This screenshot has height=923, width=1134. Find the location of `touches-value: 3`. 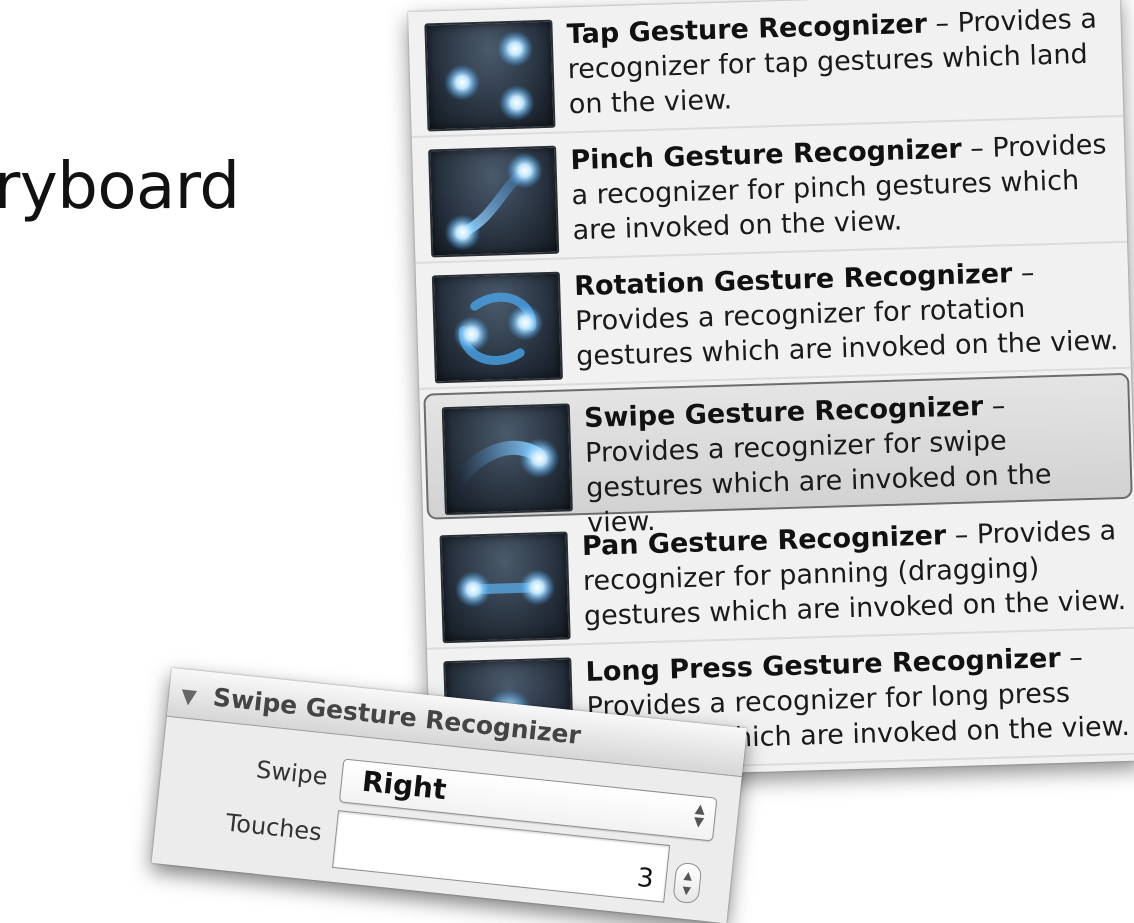

touches-value: 3 is located at coordinates (645, 878).